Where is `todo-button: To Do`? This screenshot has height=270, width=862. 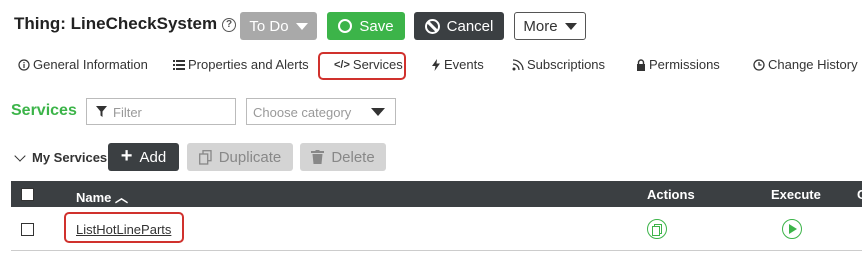 todo-button: To Do is located at coordinates (278, 26).